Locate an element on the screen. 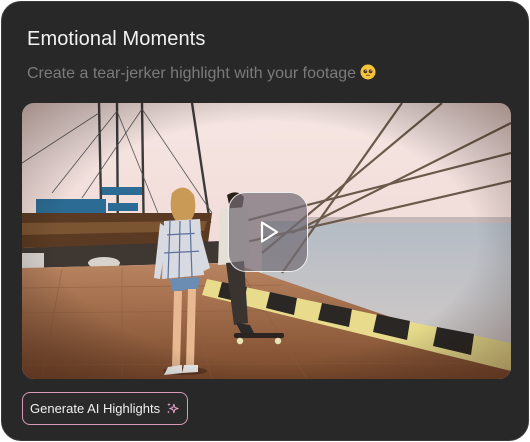 The width and height of the screenshot is (530, 442). card-title: Emotional Moments is located at coordinates (116, 39).